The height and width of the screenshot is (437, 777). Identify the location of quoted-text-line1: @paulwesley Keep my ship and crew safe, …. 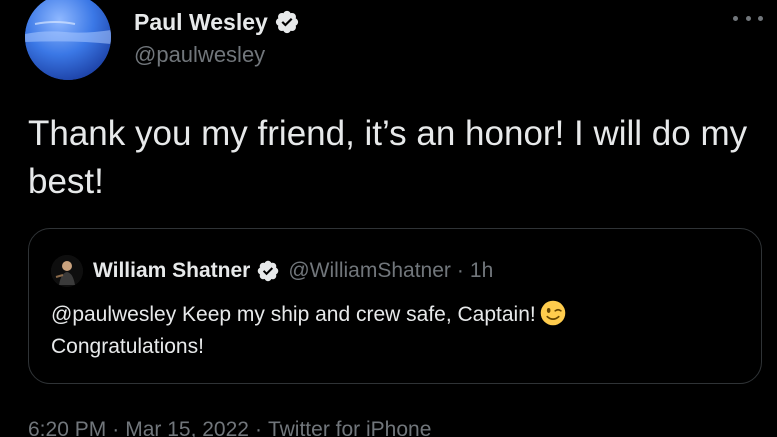
(293, 314).